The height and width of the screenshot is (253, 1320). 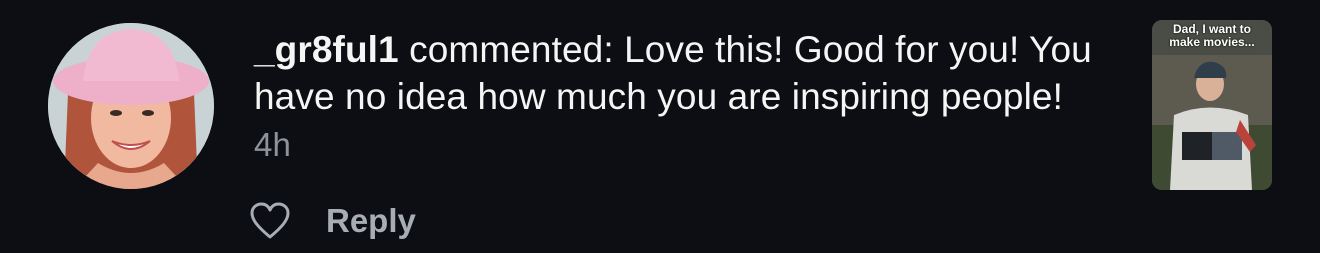 I want to click on avatar-image, so click(x=131, y=106).